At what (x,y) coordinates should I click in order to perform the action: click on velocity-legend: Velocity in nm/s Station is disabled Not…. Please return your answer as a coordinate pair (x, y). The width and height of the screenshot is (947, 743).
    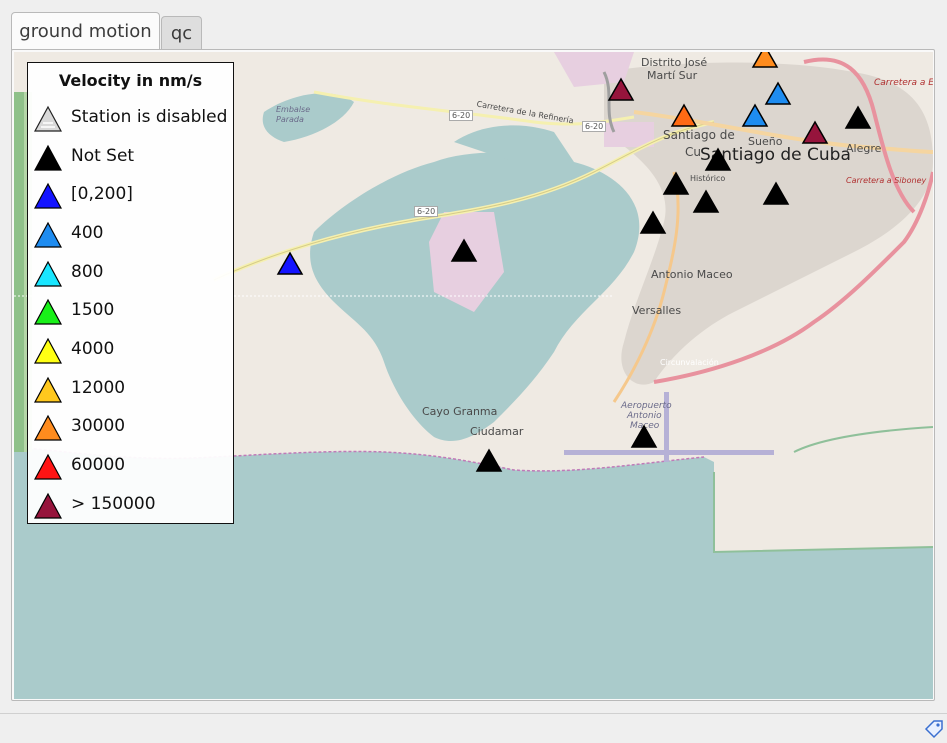
    Looking at the image, I should click on (130, 293).